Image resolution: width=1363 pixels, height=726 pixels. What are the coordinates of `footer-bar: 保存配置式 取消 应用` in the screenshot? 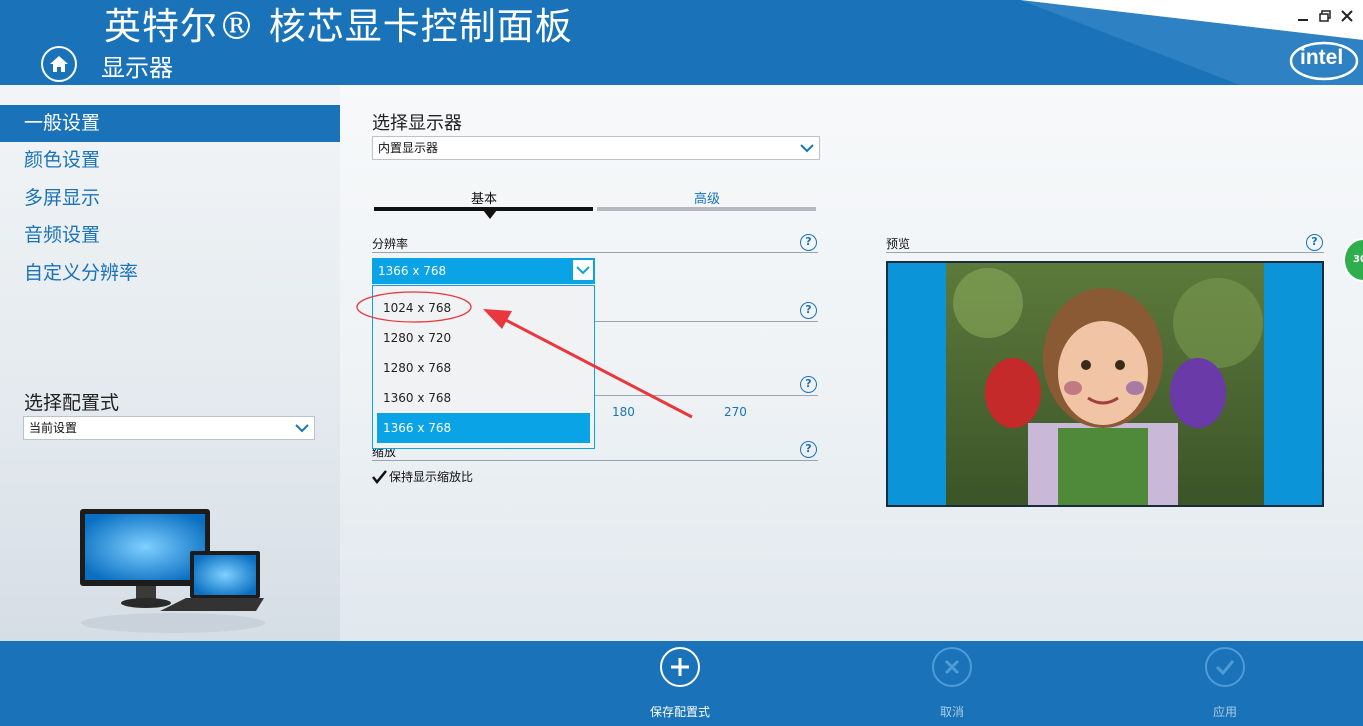 It's located at (681, 683).